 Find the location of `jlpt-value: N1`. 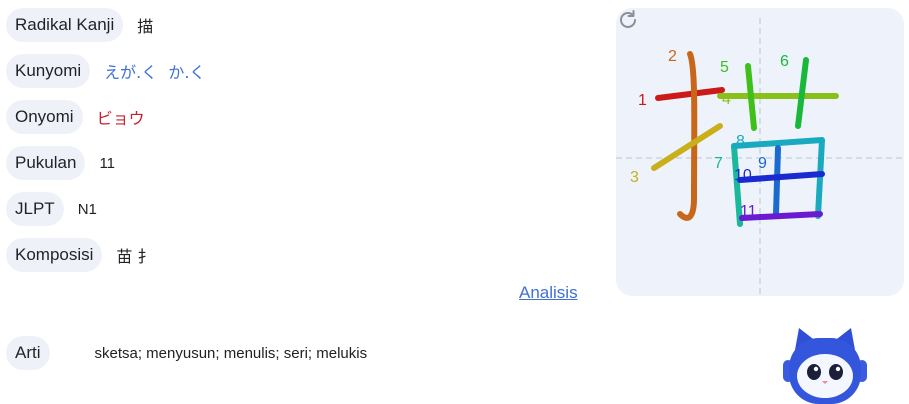

jlpt-value: N1 is located at coordinates (87, 209).